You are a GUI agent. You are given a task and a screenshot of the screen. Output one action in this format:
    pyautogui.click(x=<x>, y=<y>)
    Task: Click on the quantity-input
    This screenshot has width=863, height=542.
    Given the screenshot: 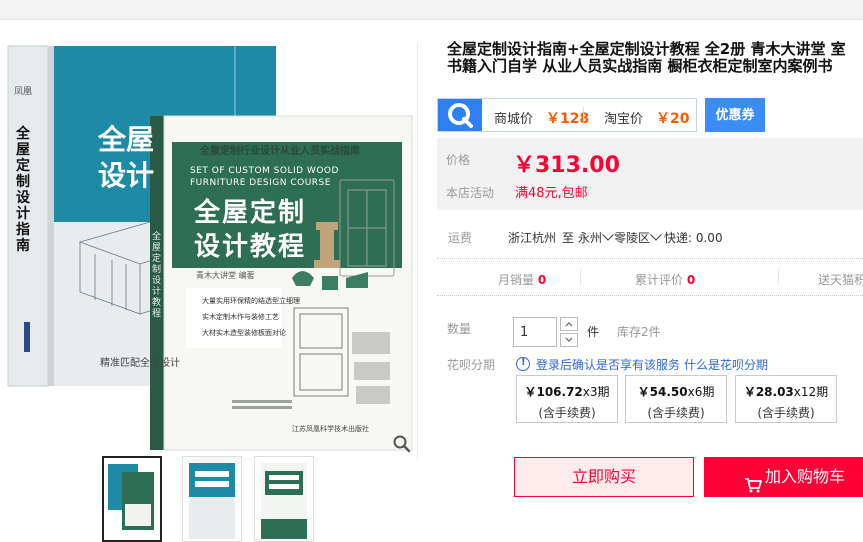 What is the action you would take?
    pyautogui.click(x=535, y=332)
    